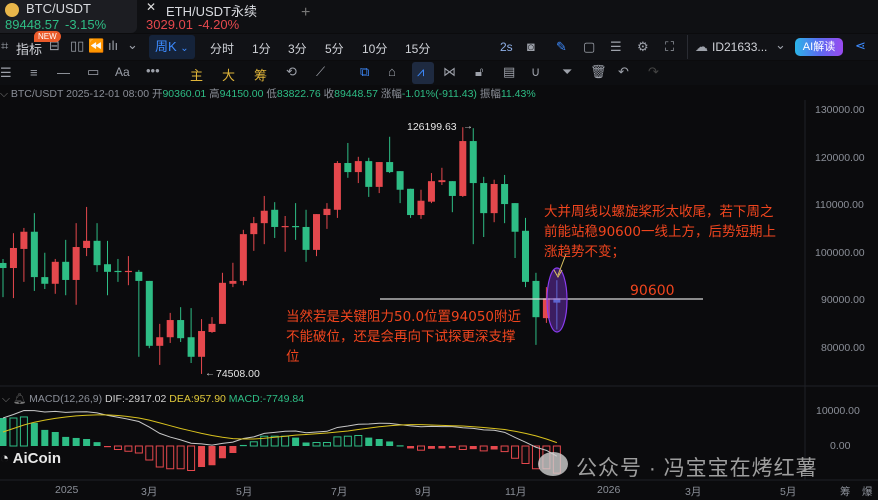  Describe the element at coordinates (6, 399) in the screenshot. I see `collapse-icon: ⌵` at that location.